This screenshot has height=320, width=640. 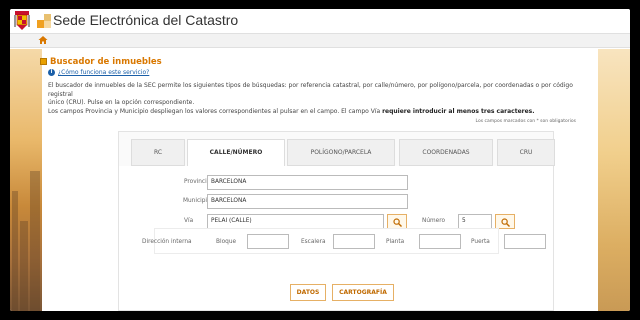 I want to click on section-title: Buscador de inmuebles, so click(x=106, y=62).